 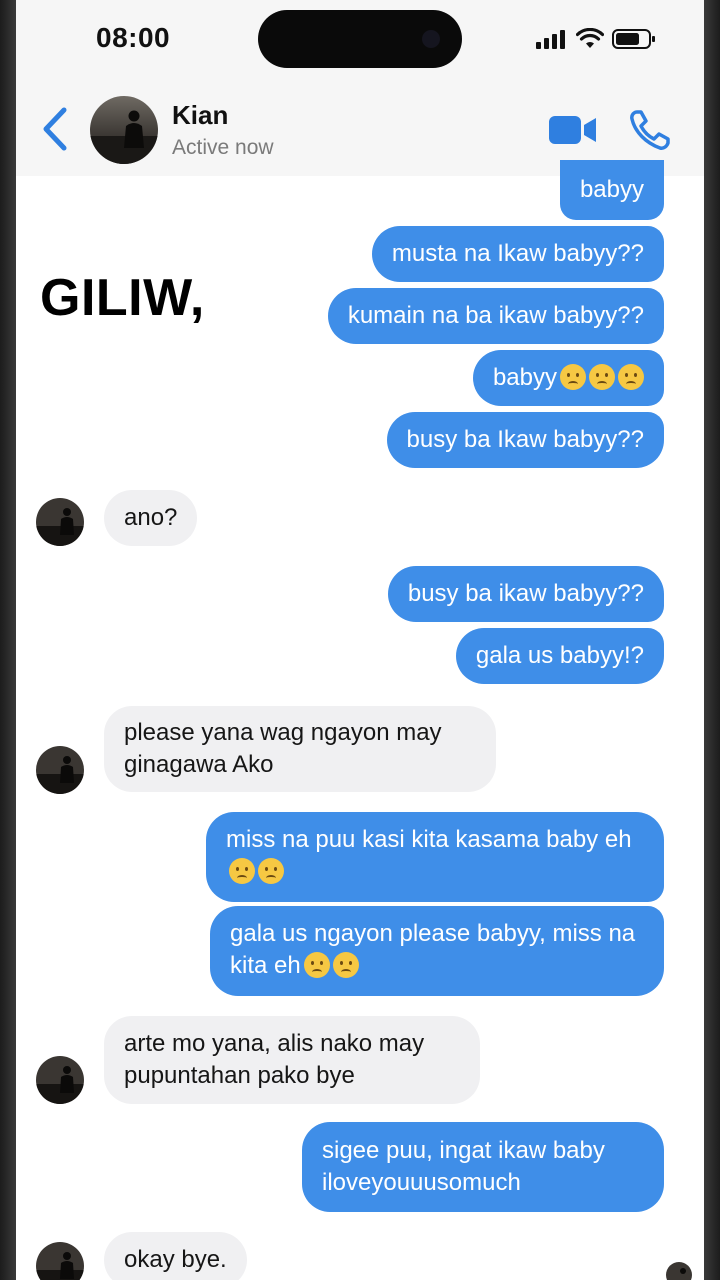 I want to click on video-call-icon, so click(x=573, y=130).